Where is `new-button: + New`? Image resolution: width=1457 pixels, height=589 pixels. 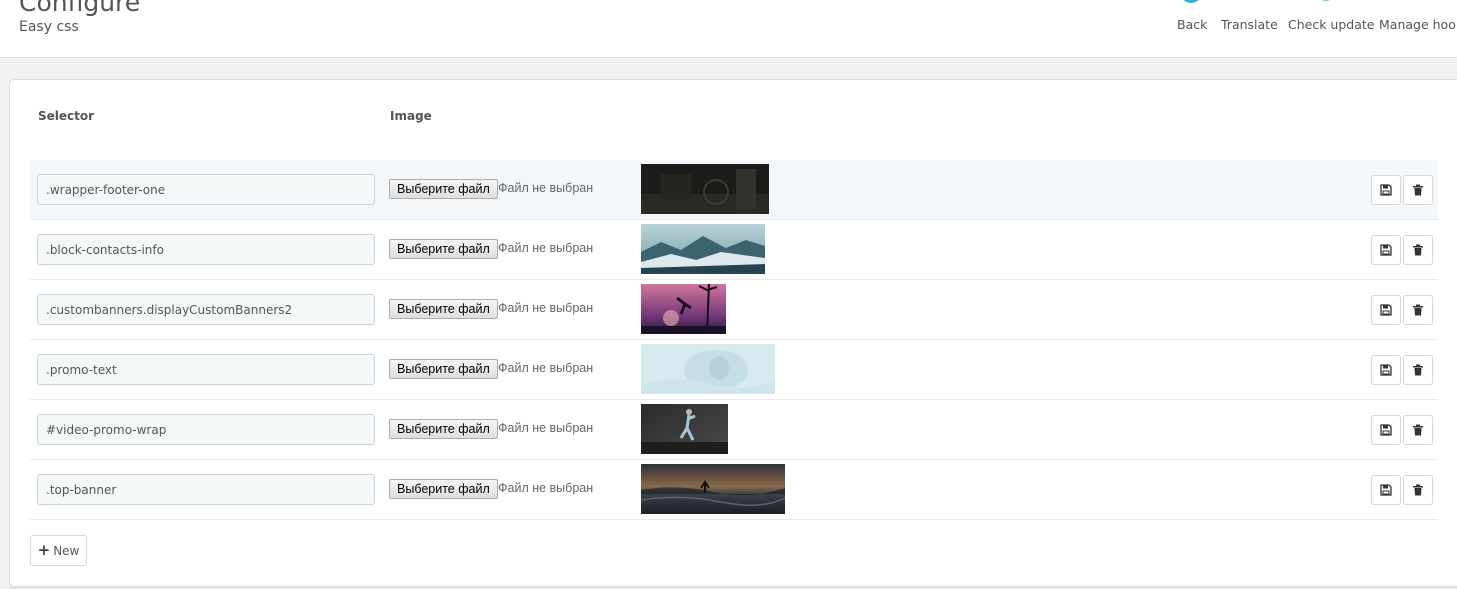 new-button: + New is located at coordinates (58, 550).